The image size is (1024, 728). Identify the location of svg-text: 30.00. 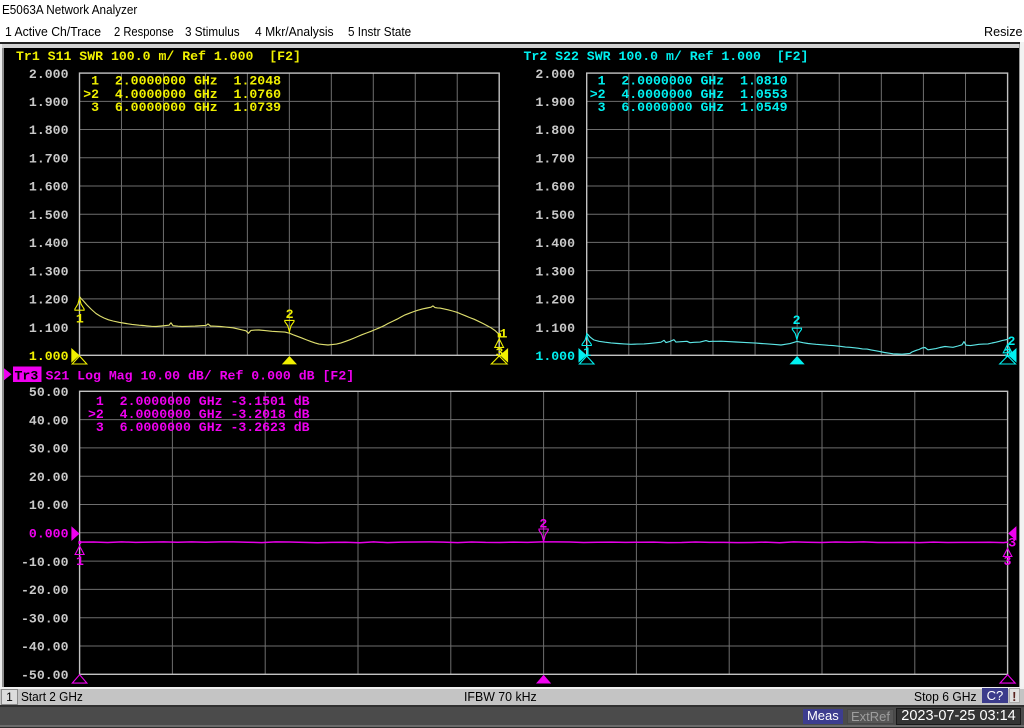
(49, 449).